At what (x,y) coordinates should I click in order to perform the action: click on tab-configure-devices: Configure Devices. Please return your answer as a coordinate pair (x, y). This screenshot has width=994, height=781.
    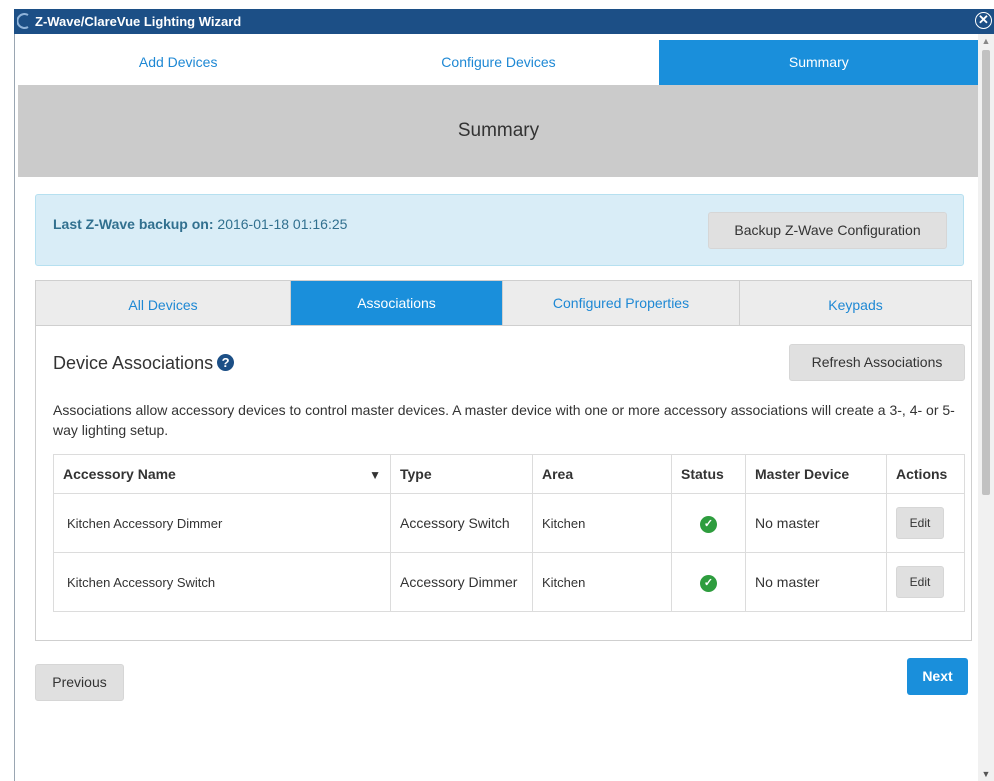
    Looking at the image, I should click on (498, 62).